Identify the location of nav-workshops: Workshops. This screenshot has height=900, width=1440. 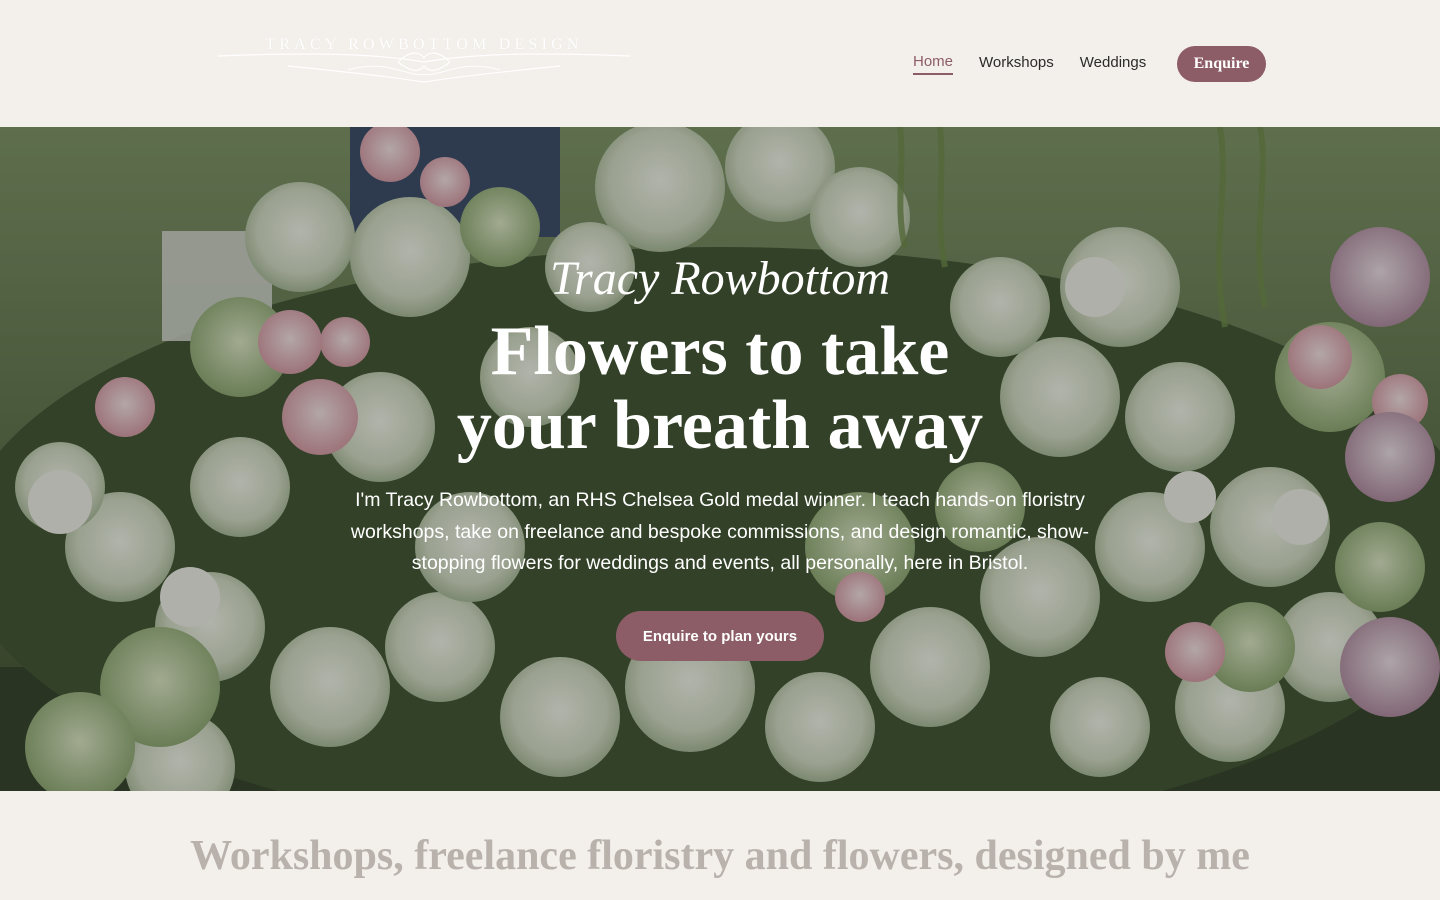
(1016, 64).